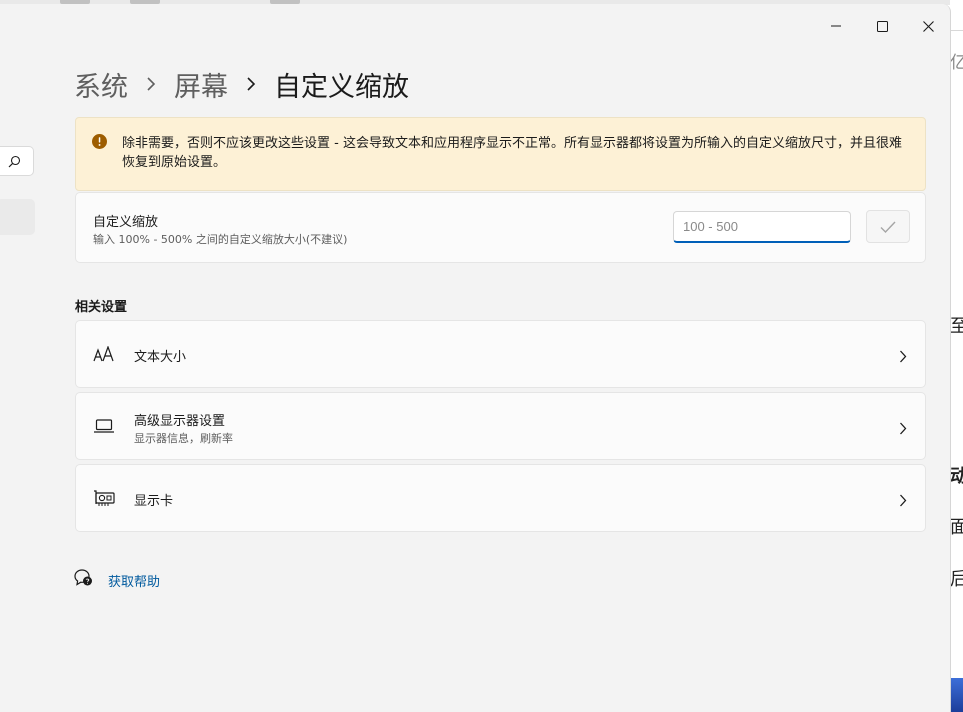  What do you see at coordinates (99, 143) in the screenshot?
I see `warning-icon` at bounding box center [99, 143].